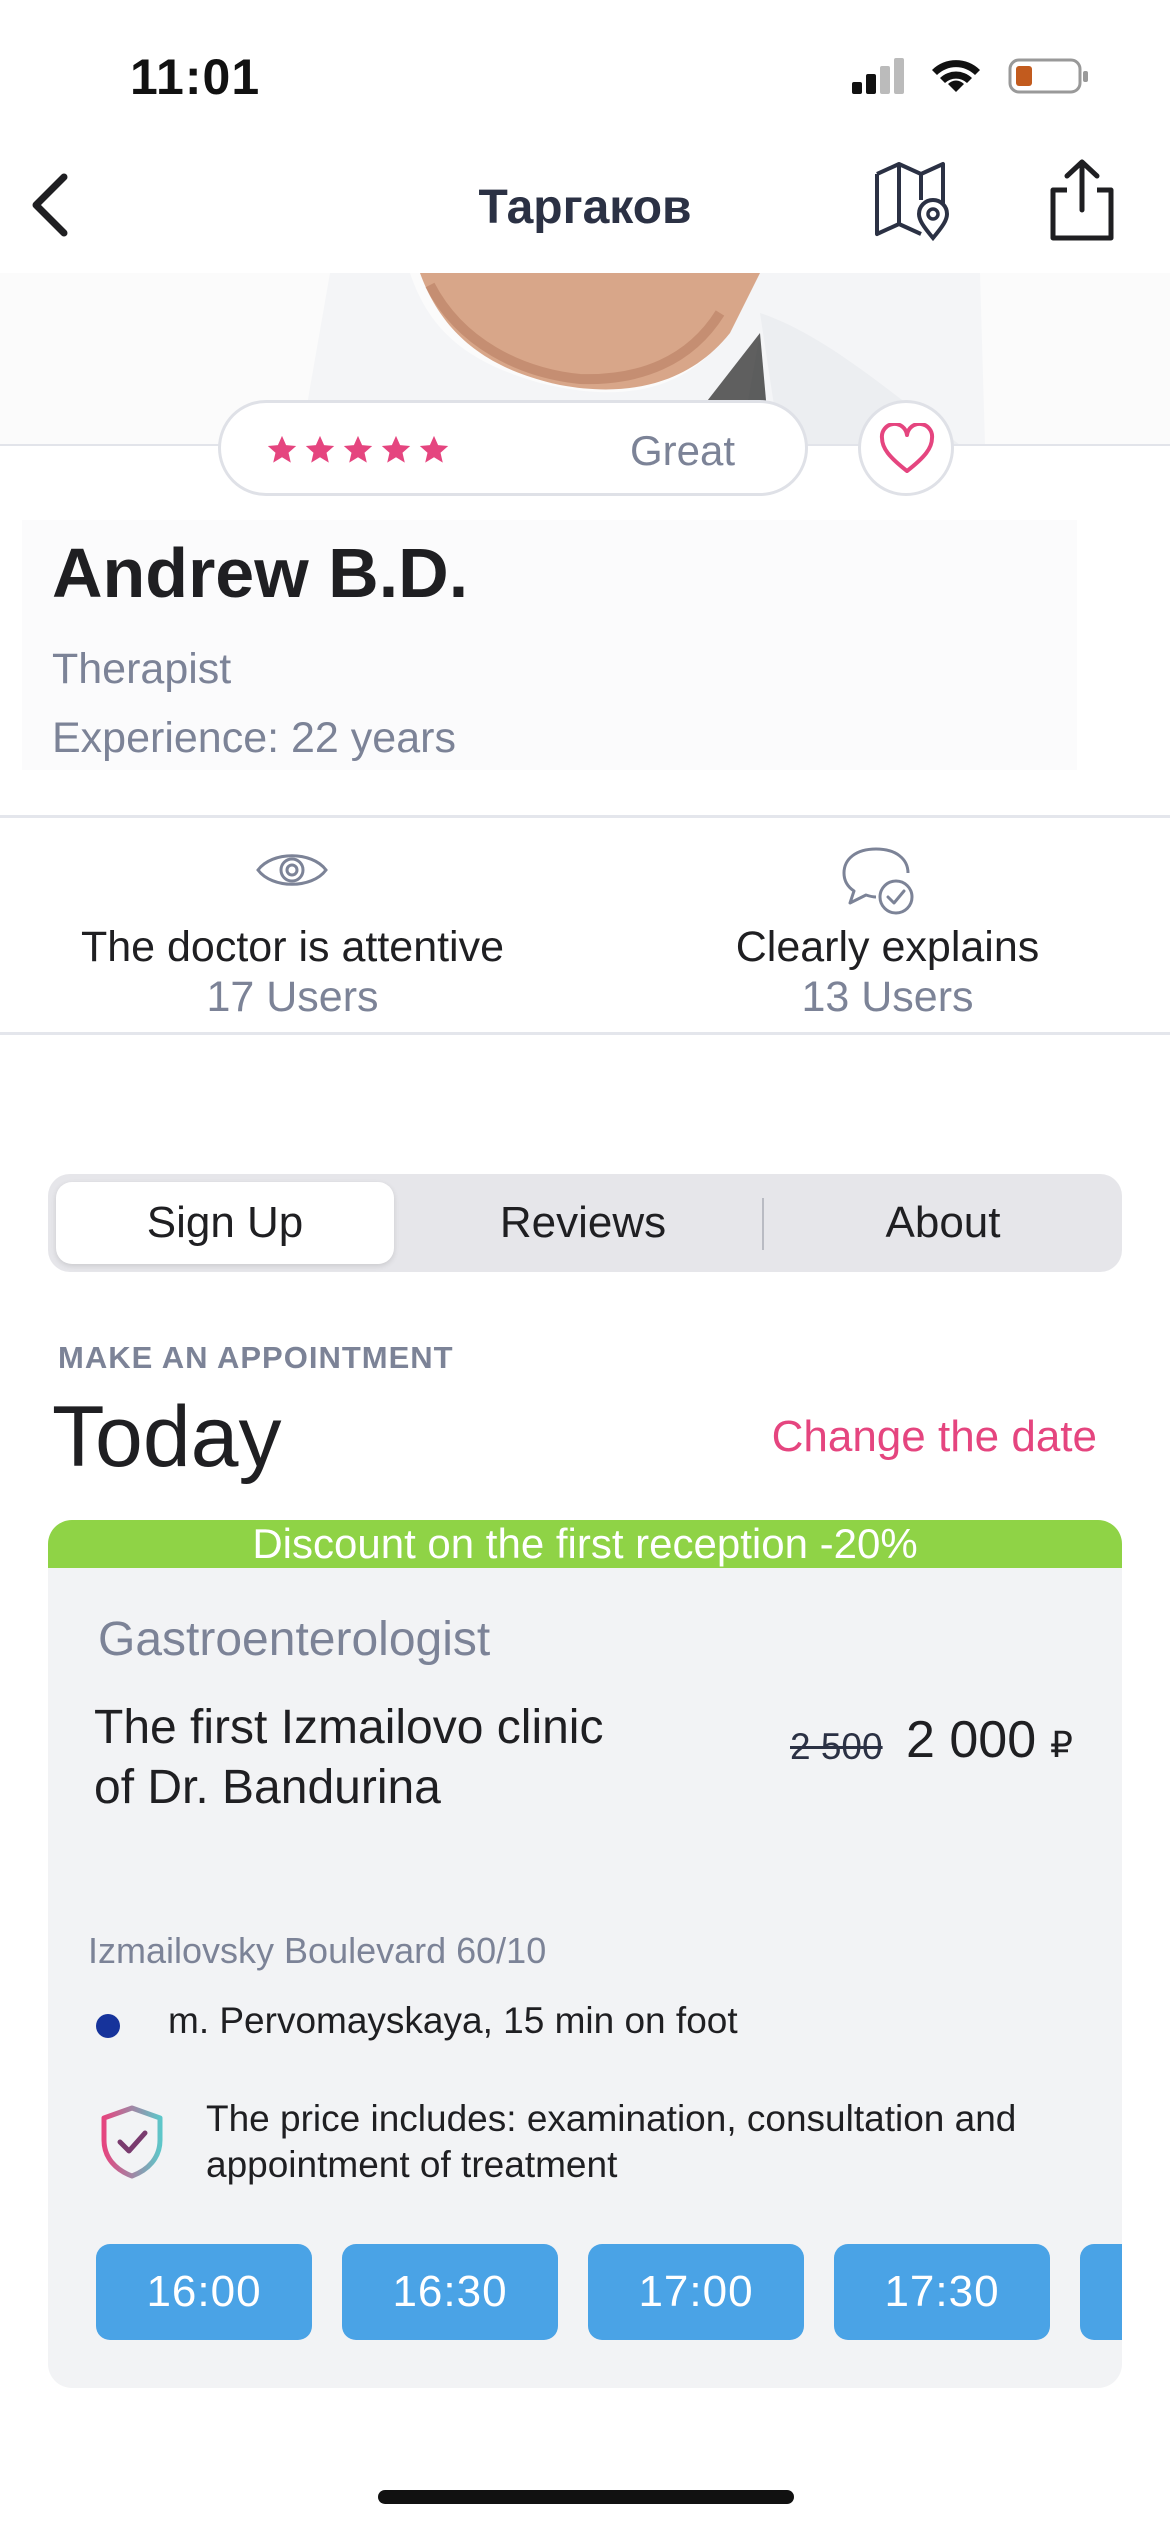  I want to click on tabs-segmented-control: Sign Up Reviews About, so click(585, 1223).